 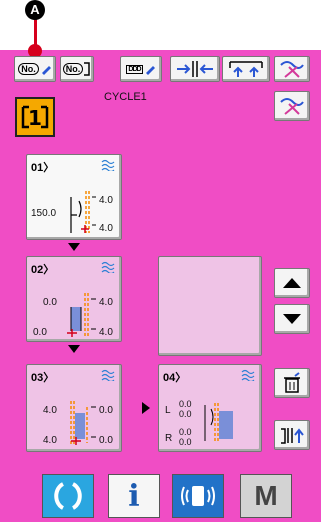 What do you see at coordinates (106, 228) in the screenshot?
I see `step-1-bottom-right: 4.0` at bounding box center [106, 228].